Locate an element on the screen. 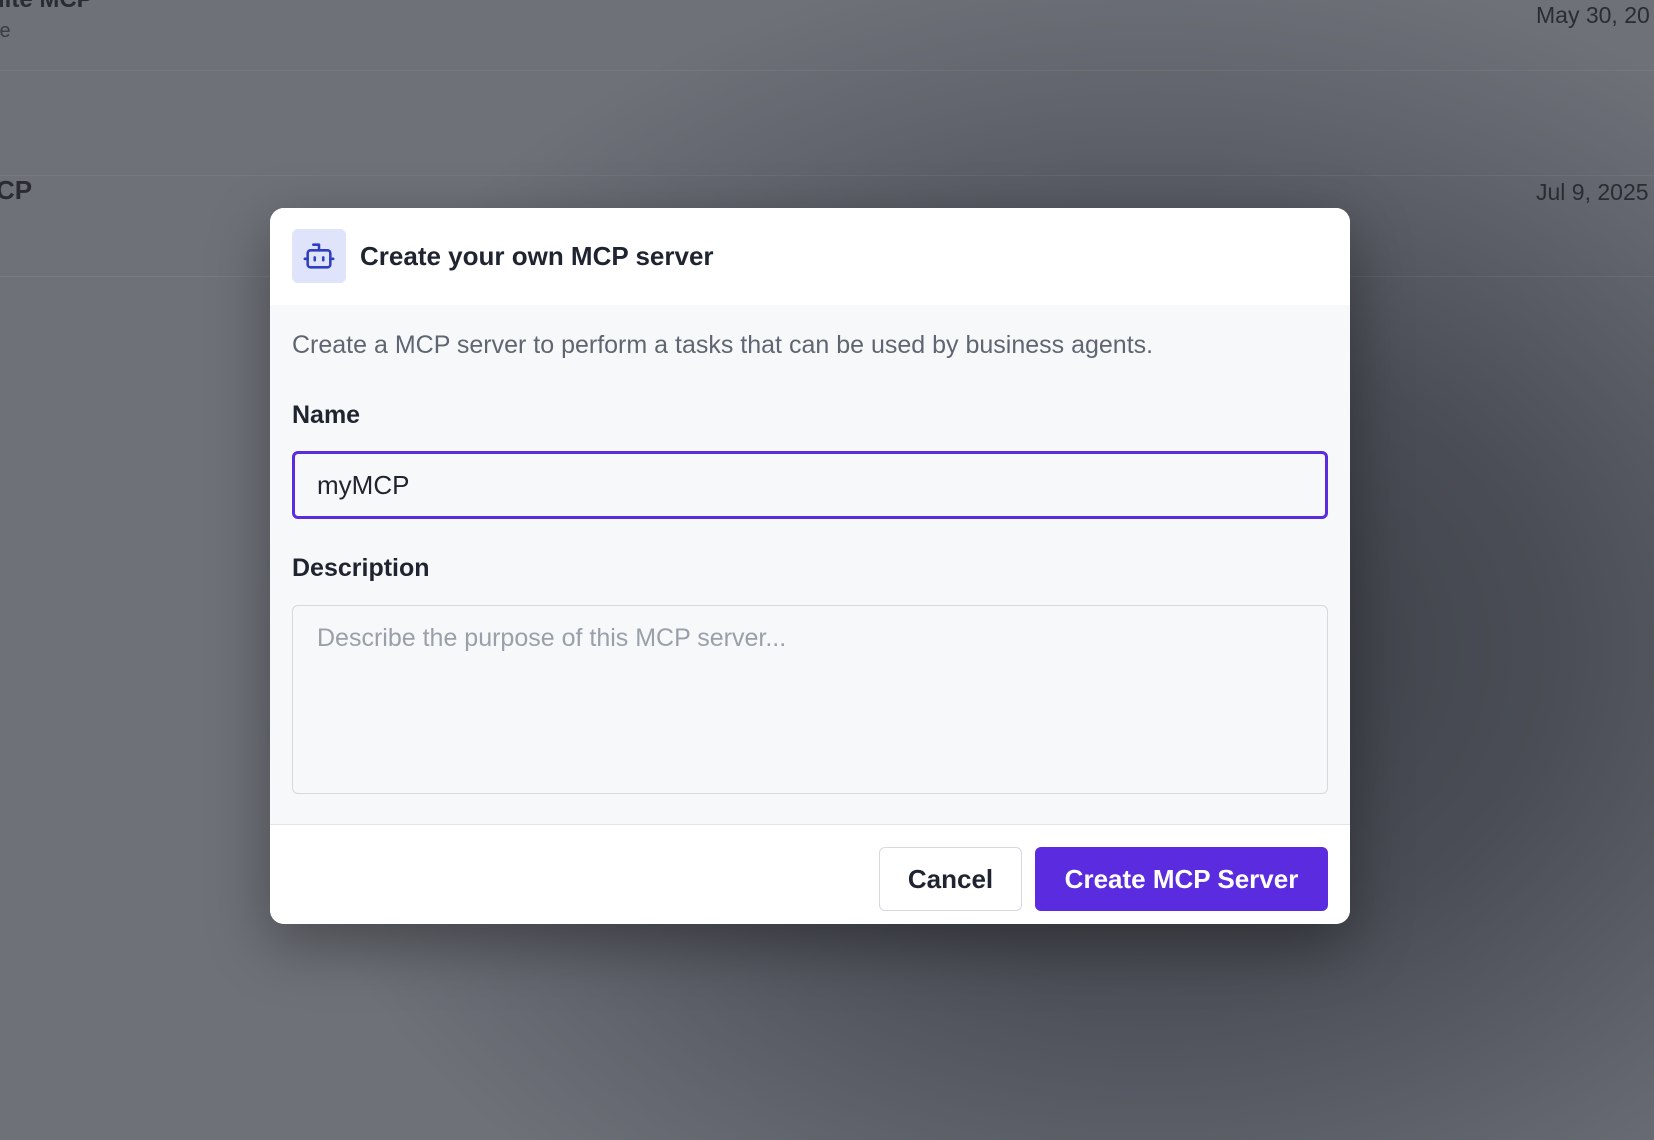  background-row-date: May 30, 20 is located at coordinates (1593, 15).